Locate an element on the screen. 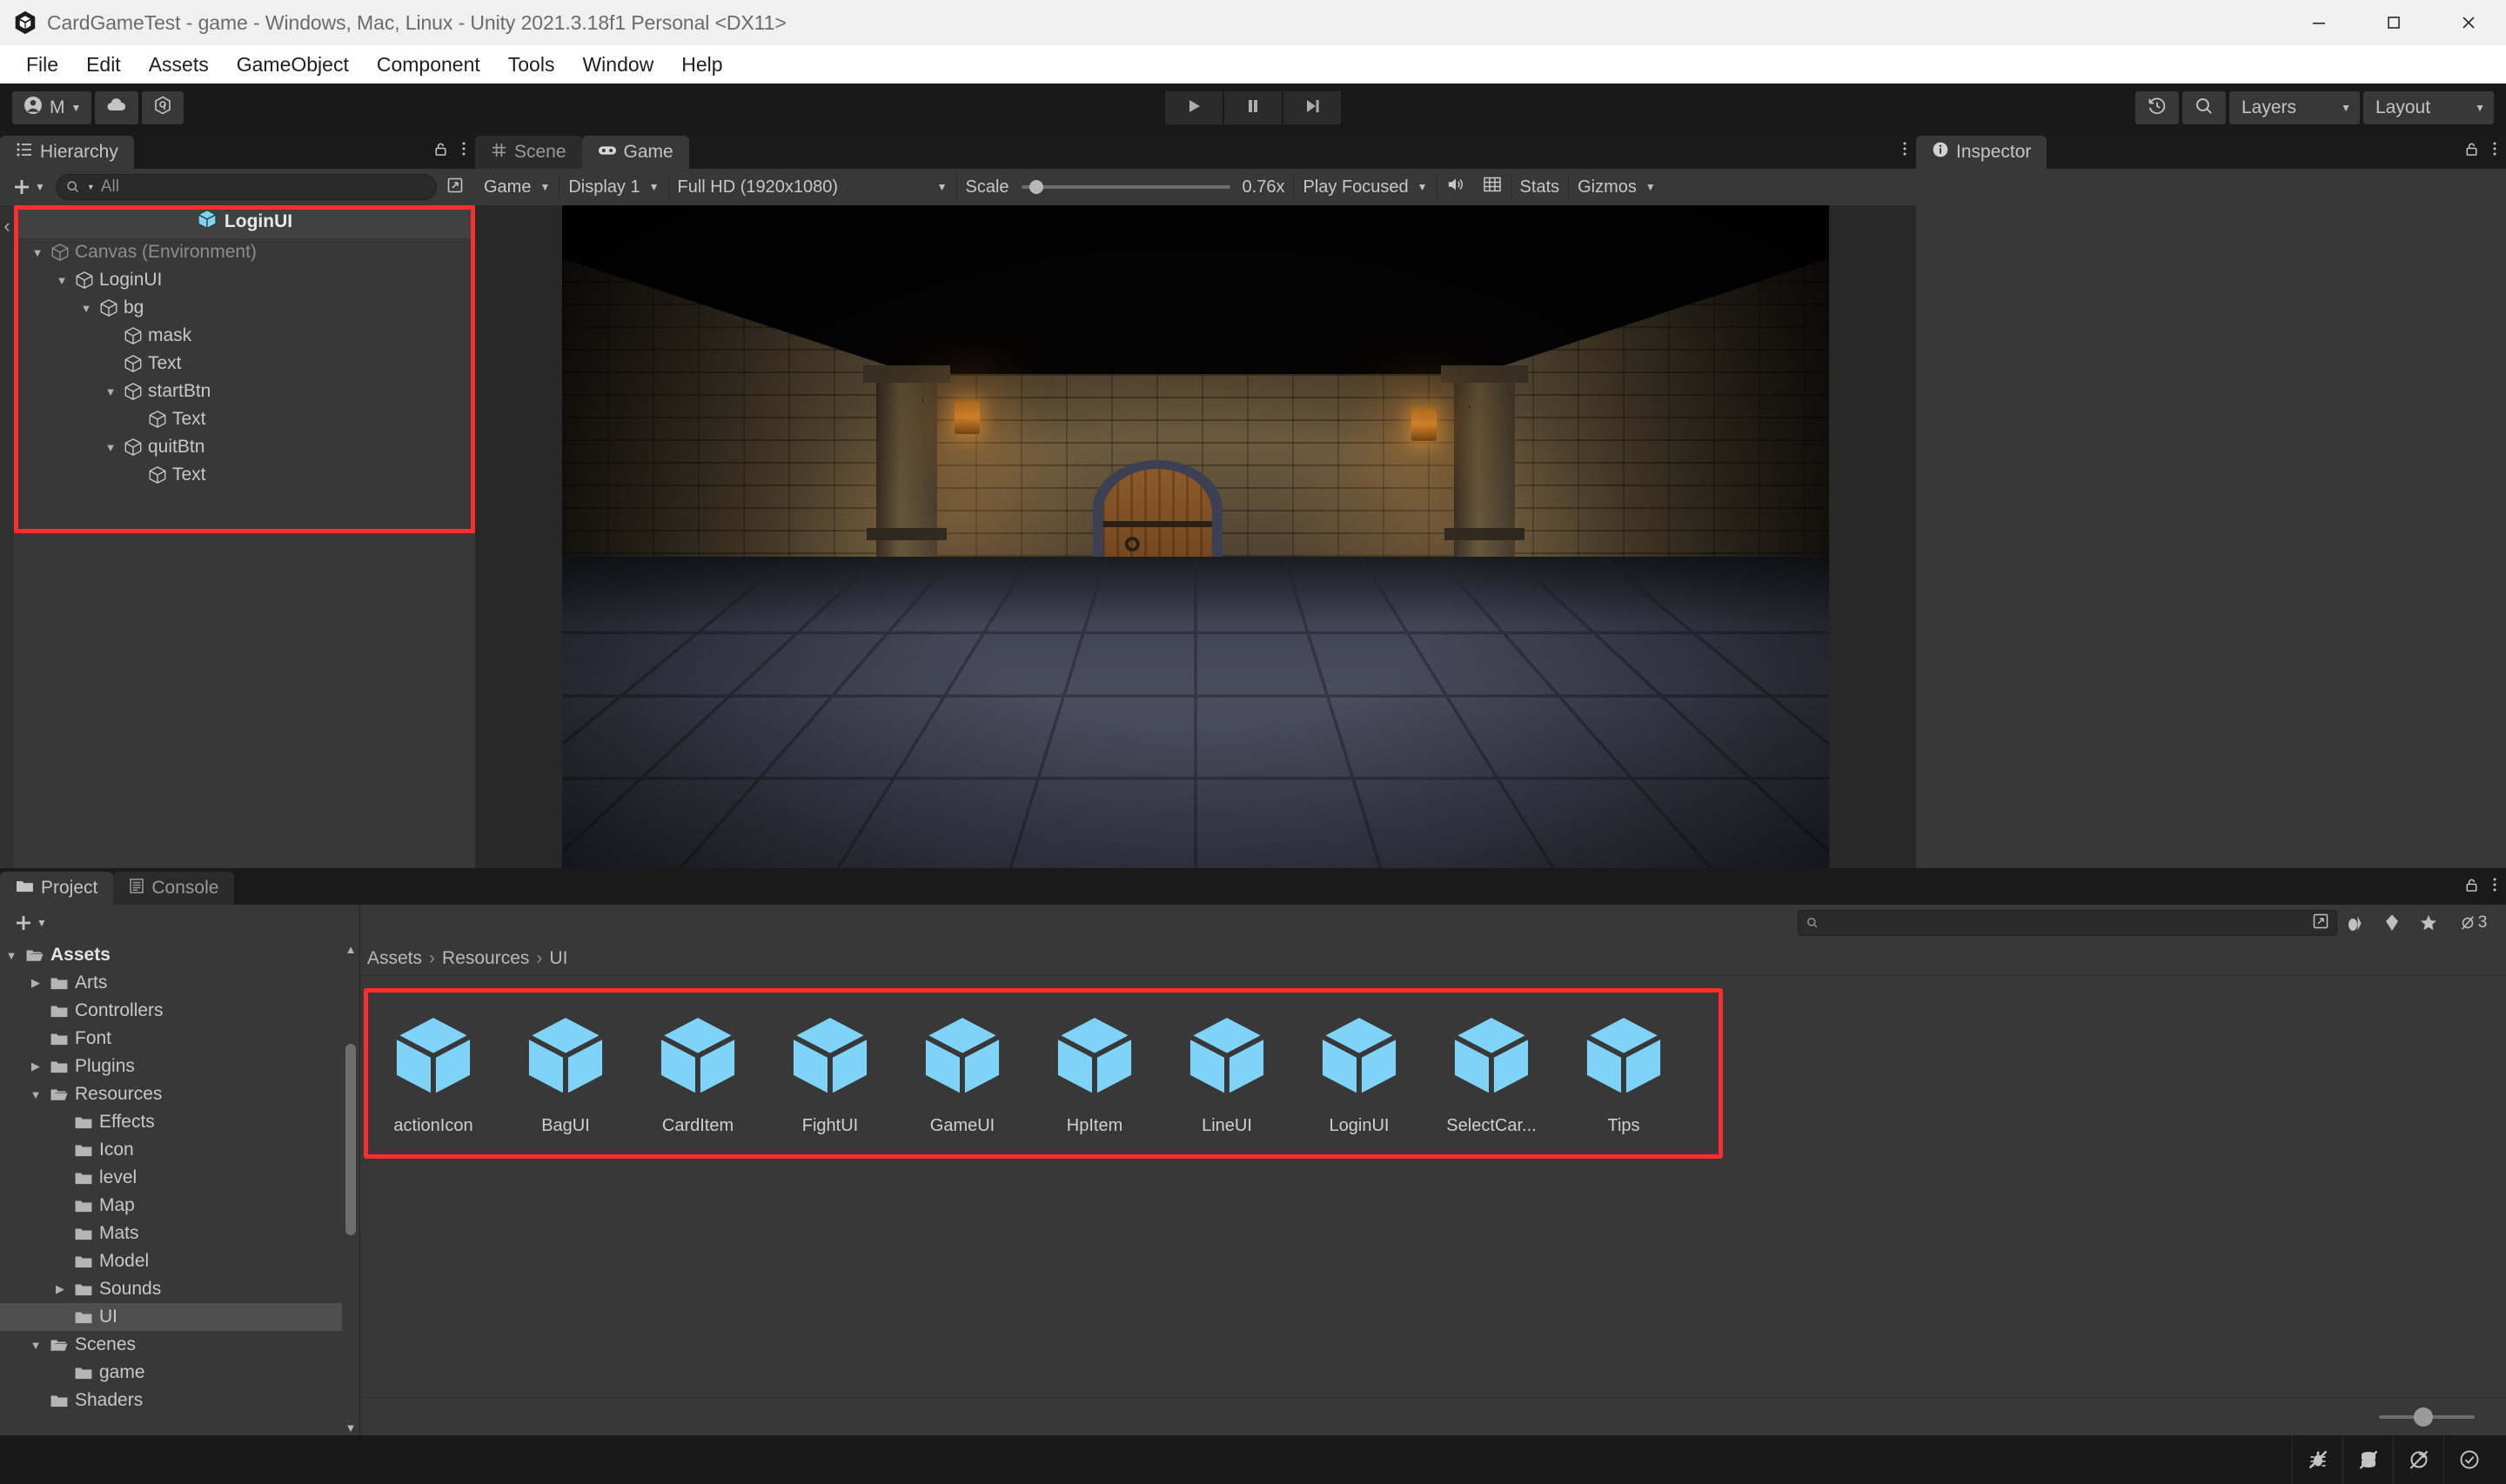 The height and width of the screenshot is (1484, 2506). stats-button: Stats is located at coordinates (1540, 187).